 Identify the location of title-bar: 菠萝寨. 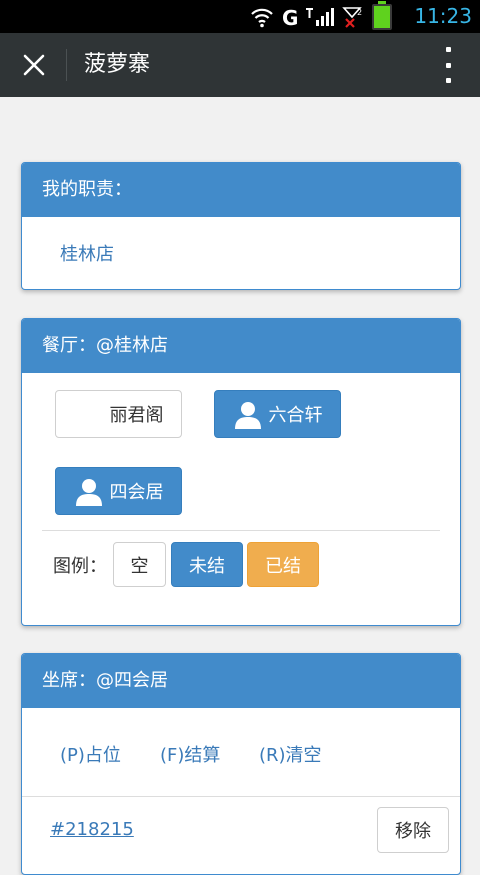
(240, 65).